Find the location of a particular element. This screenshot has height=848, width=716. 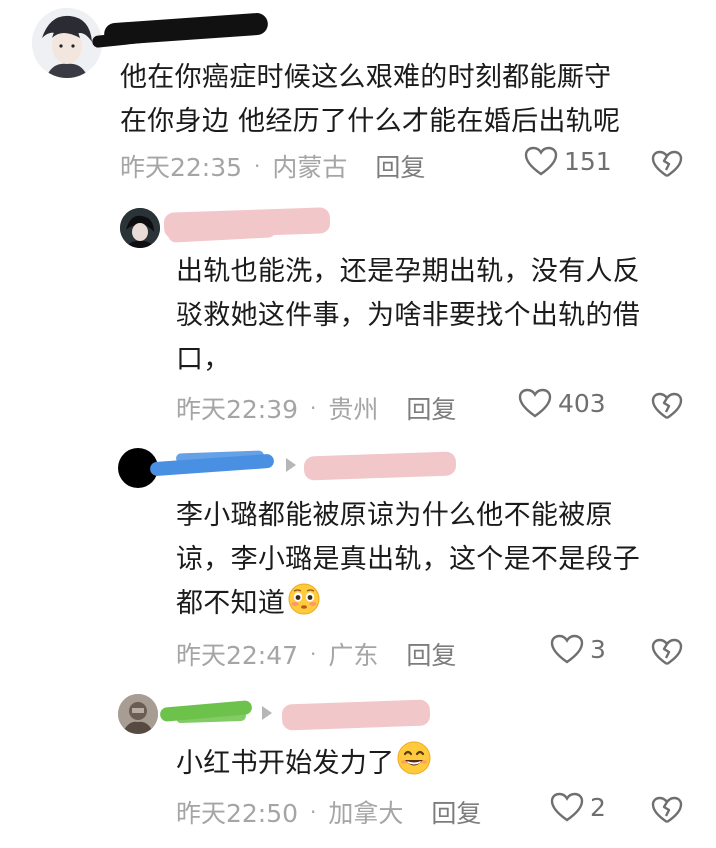

comment-text: 他在你癌症时候这么艰难的时刻都能厮守 在你身边 他经历了什么才能在婚后出轨呢 is located at coordinates (415, 100).